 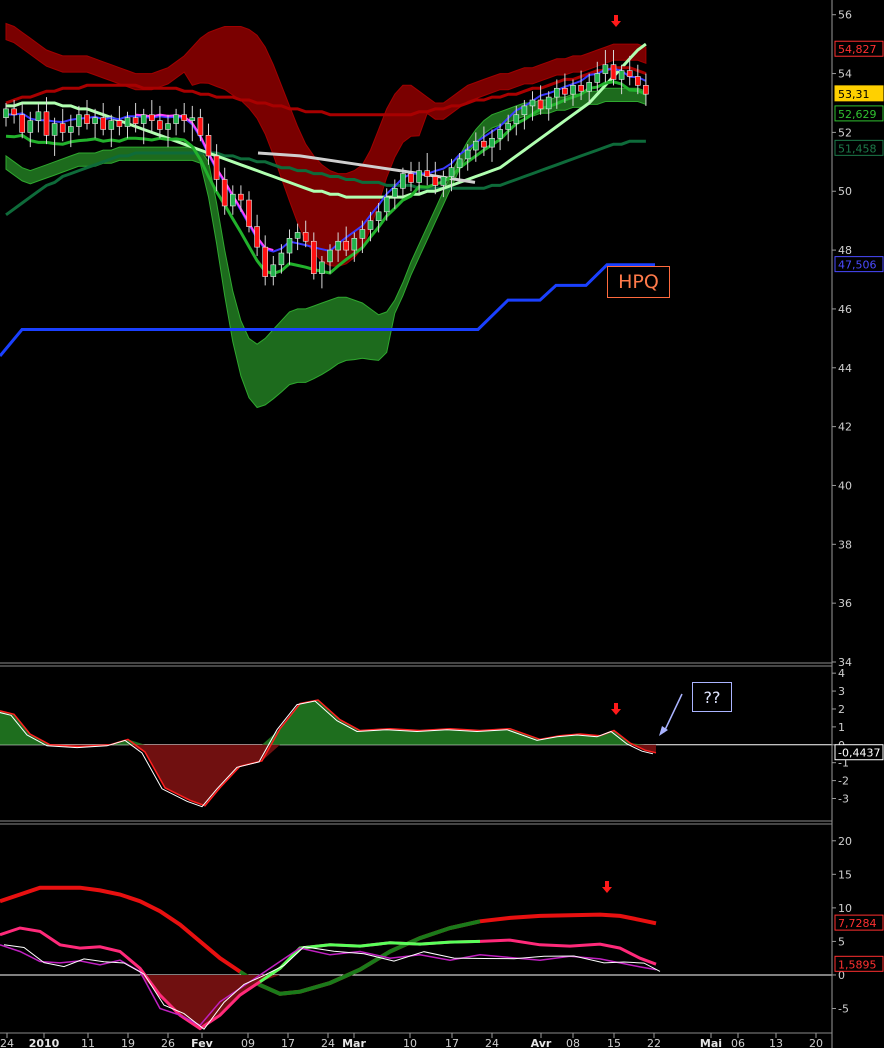 What do you see at coordinates (857, 114) in the screenshot?
I see `price-value-badge: 52,629` at bounding box center [857, 114].